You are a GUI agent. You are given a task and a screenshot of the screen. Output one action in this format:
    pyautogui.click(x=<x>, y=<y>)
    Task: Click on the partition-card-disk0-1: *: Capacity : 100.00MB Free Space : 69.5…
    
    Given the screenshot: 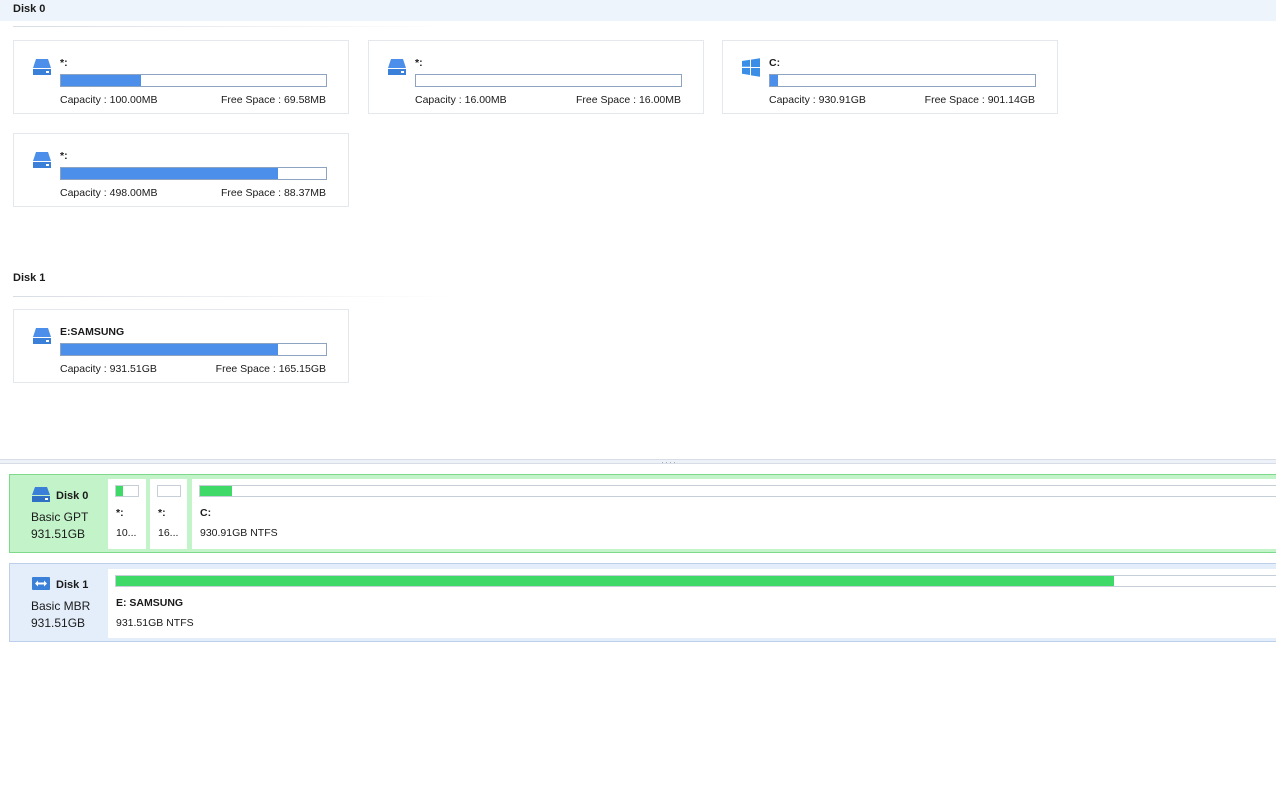 What is the action you would take?
    pyautogui.click(x=181, y=77)
    